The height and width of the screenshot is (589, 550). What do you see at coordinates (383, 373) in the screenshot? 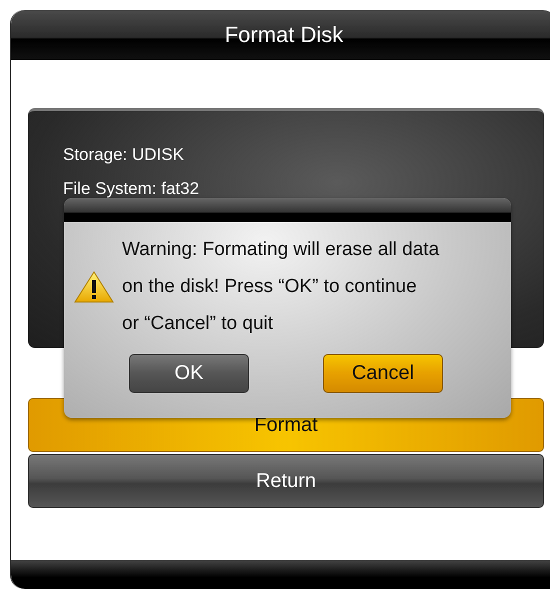
I see `dialog-button: Cancel` at bounding box center [383, 373].